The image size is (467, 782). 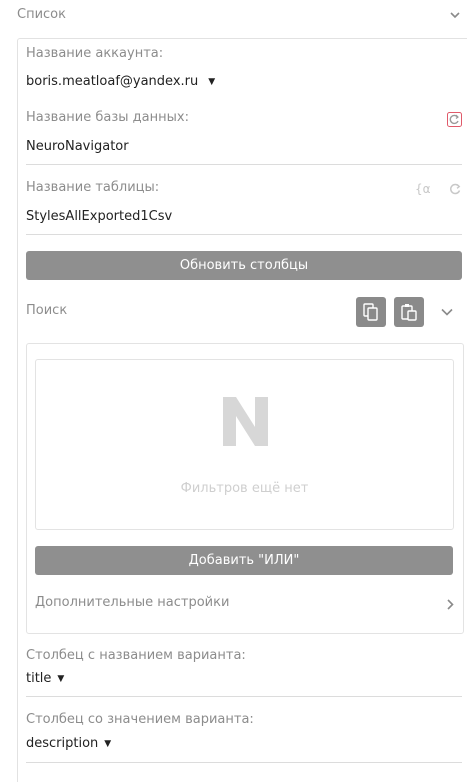 What do you see at coordinates (245, 423) in the screenshot?
I see `logo-icon` at bounding box center [245, 423].